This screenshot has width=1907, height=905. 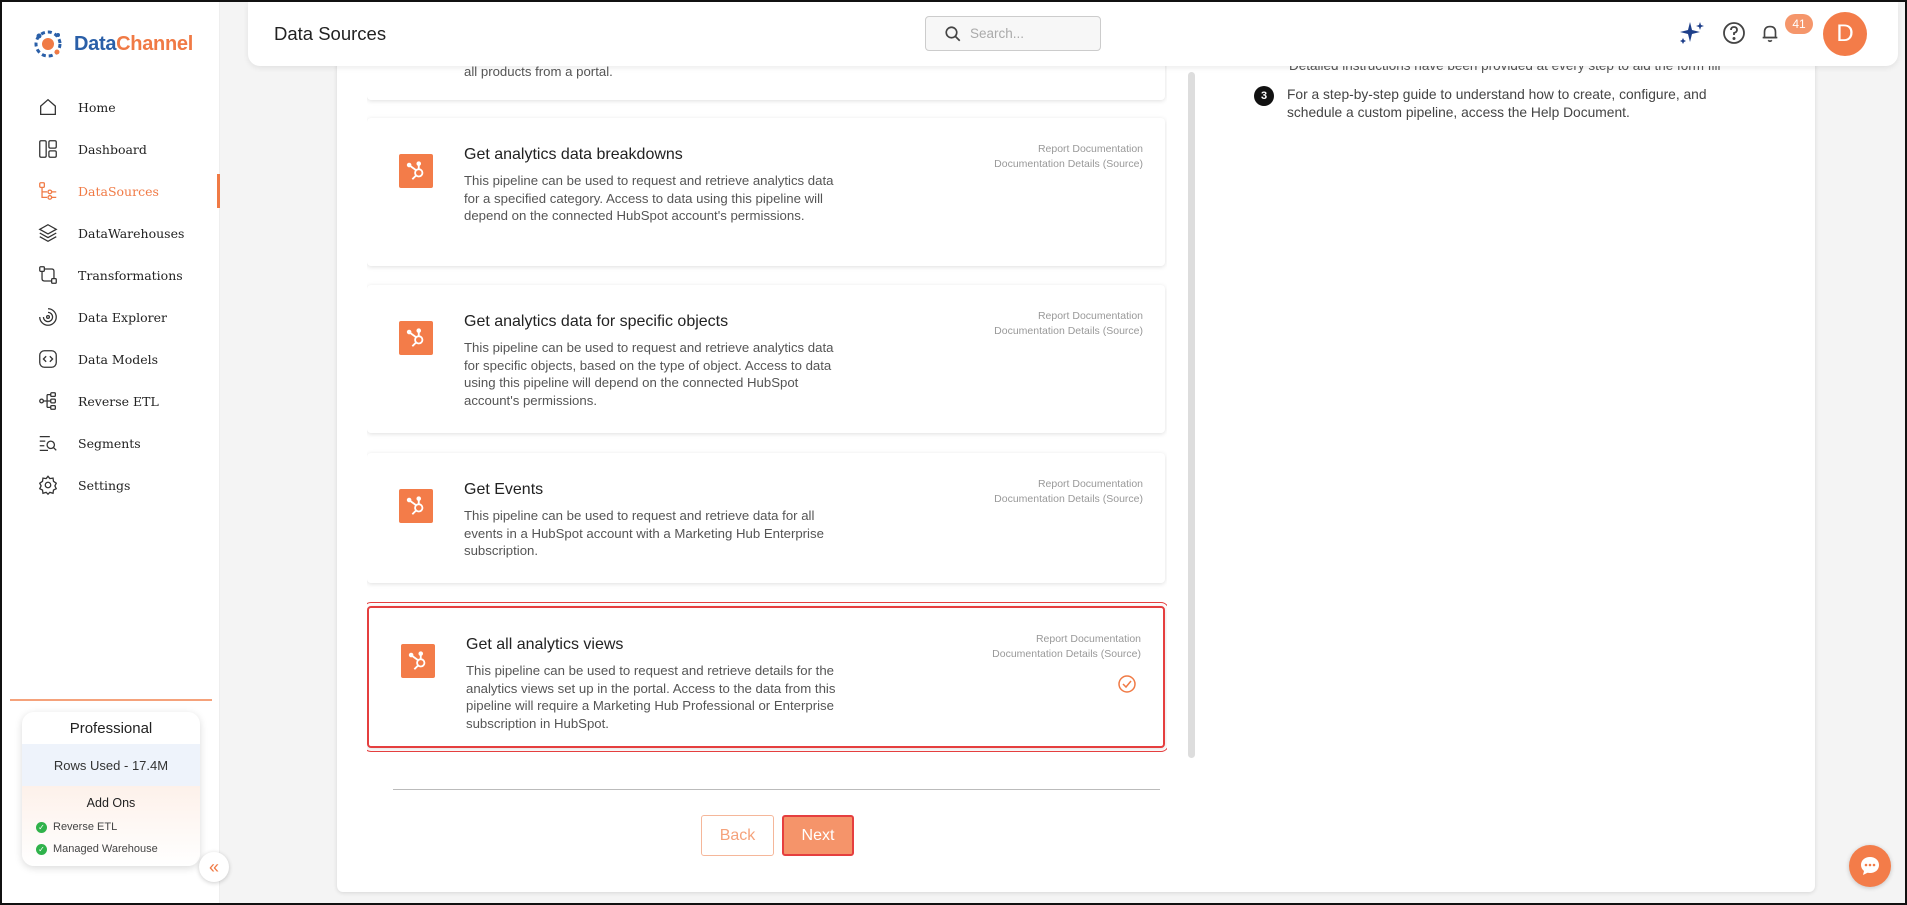 What do you see at coordinates (48, 401) in the screenshot?
I see `reverse-etl-icon` at bounding box center [48, 401].